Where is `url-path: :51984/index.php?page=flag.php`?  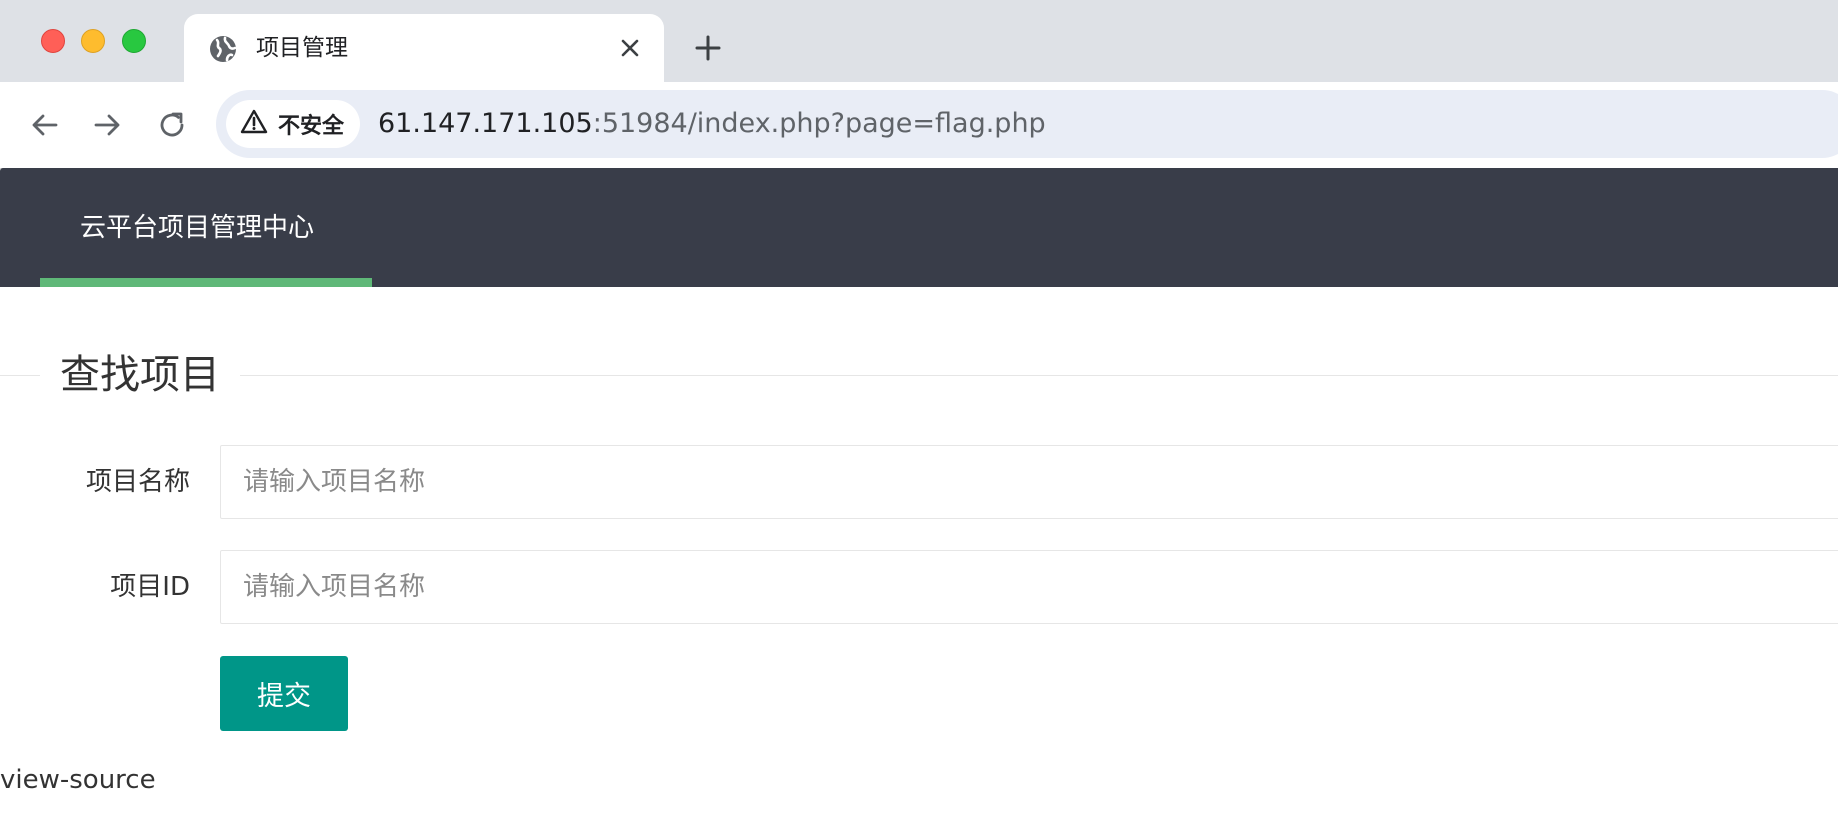
url-path: :51984/index.php?page=flag.php is located at coordinates (819, 123).